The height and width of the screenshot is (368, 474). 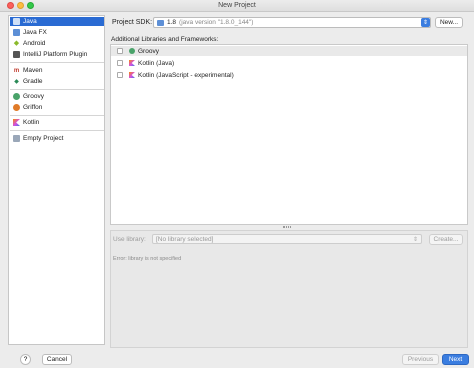 What do you see at coordinates (120, 63) in the screenshot?
I see `kotlin-java-checkbox` at bounding box center [120, 63].